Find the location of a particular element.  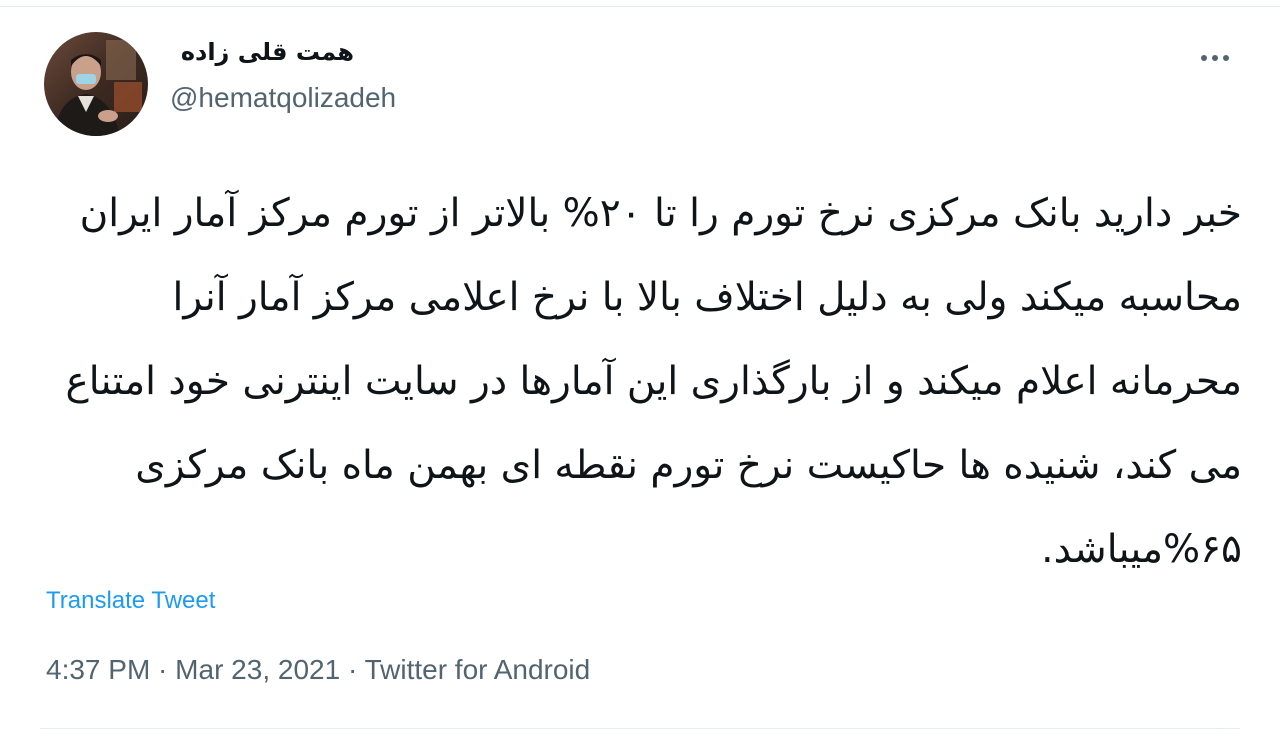

tweet-time: 4:37 PM is located at coordinates (98, 669).